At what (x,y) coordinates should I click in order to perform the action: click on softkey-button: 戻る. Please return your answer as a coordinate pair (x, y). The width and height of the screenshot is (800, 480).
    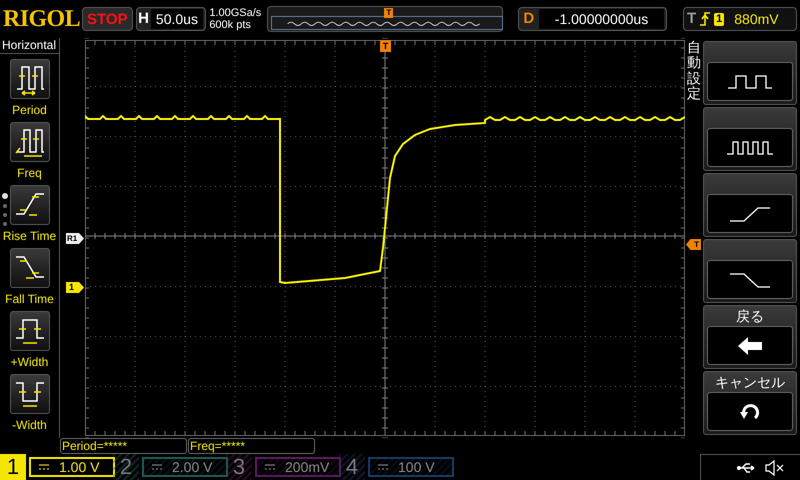
    Looking at the image, I should click on (750, 337).